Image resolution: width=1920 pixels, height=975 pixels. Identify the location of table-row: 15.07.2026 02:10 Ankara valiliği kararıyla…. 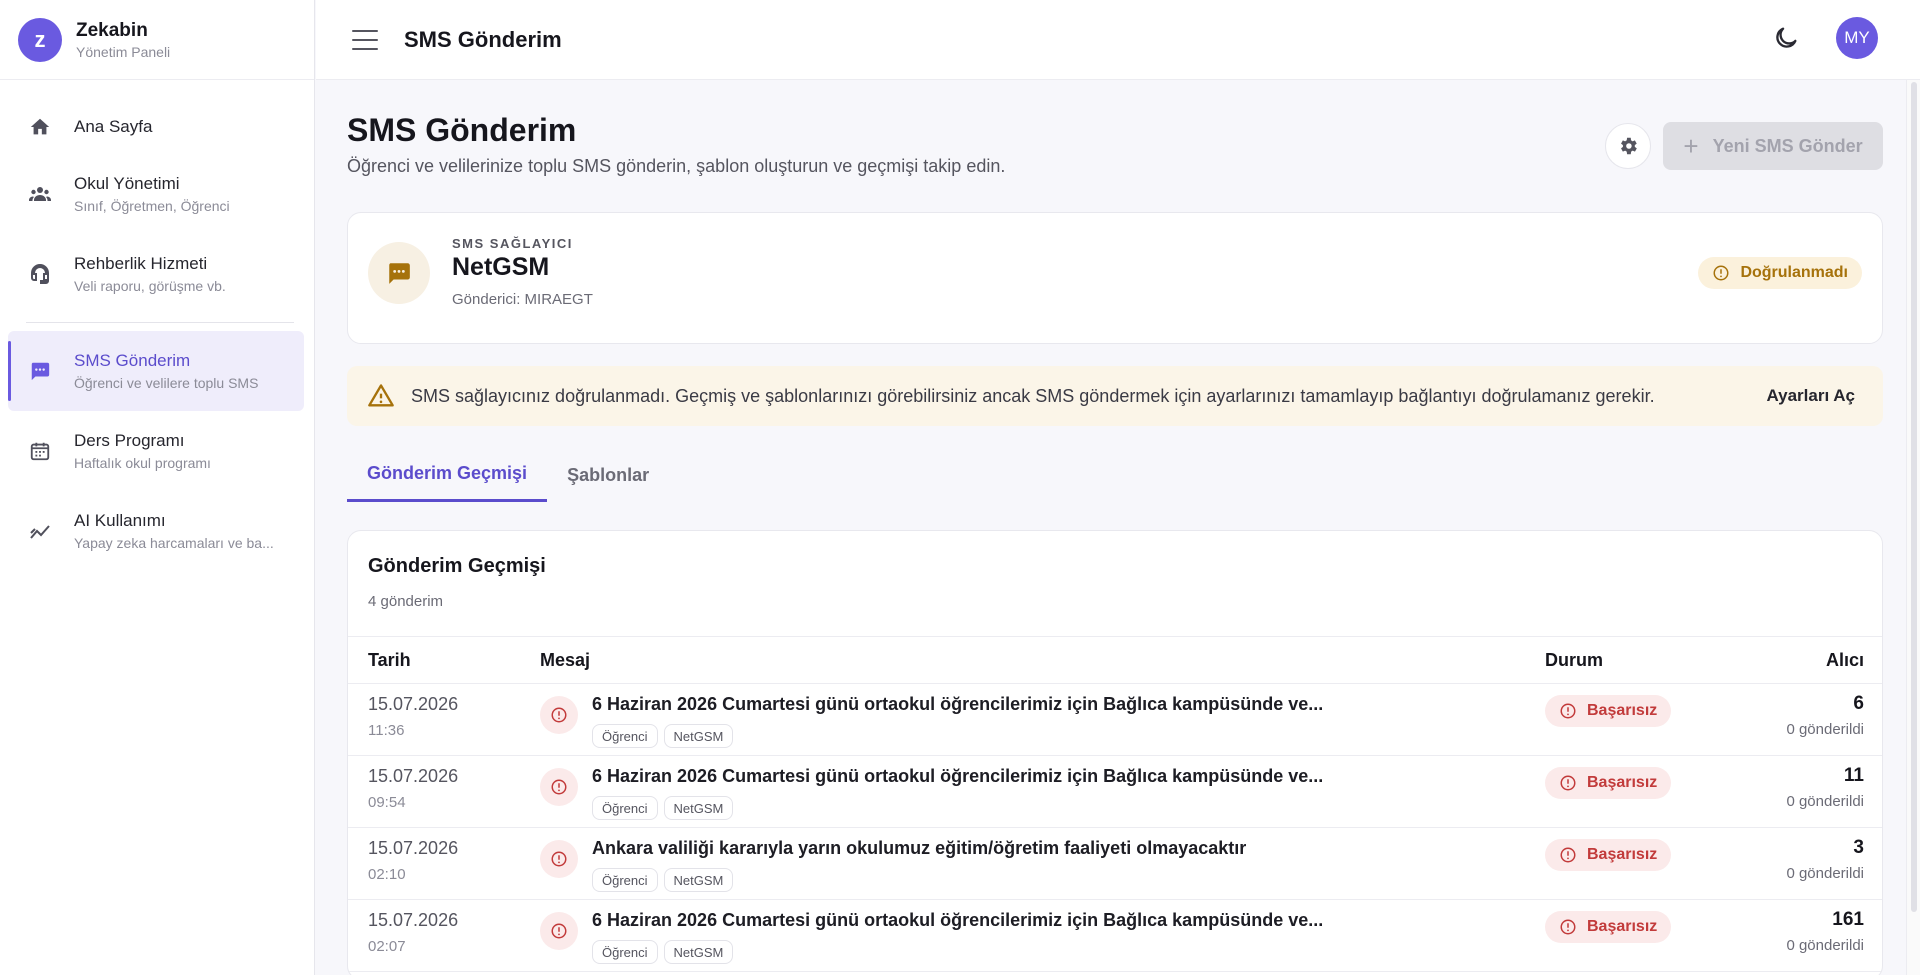
(1115, 864).